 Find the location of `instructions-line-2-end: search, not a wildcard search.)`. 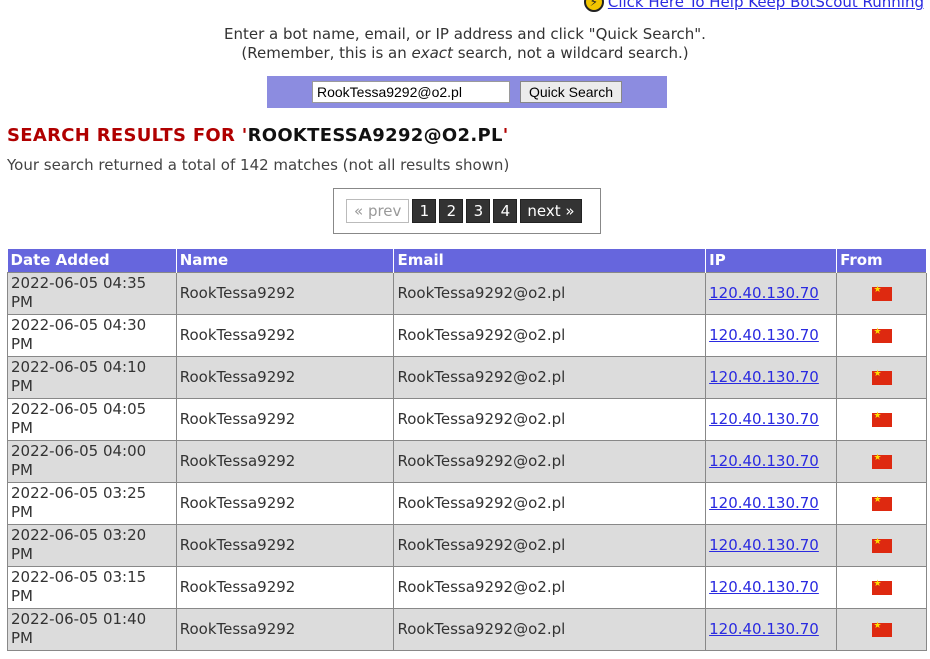

instructions-line-2-end: search, not a wildcard search.) is located at coordinates (570, 53).